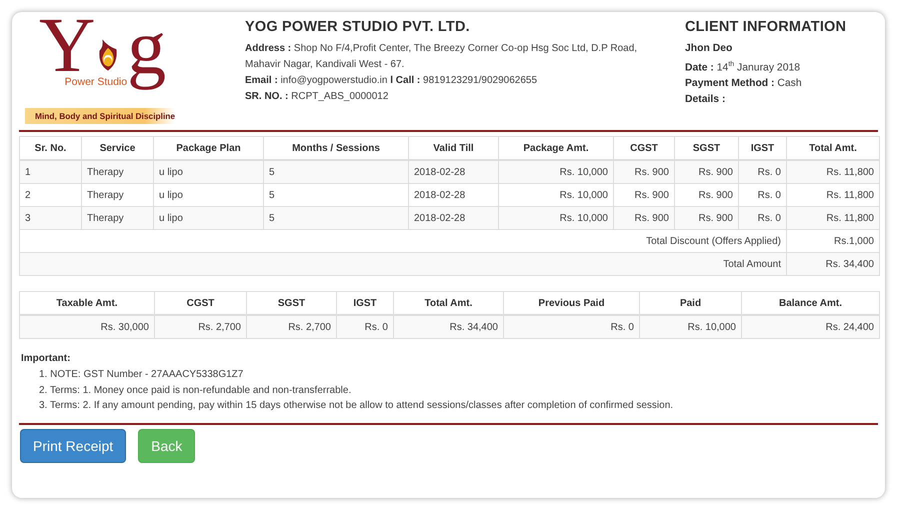 Image resolution: width=897 pixels, height=511 pixels. I want to click on table-cell: 1, so click(51, 172).